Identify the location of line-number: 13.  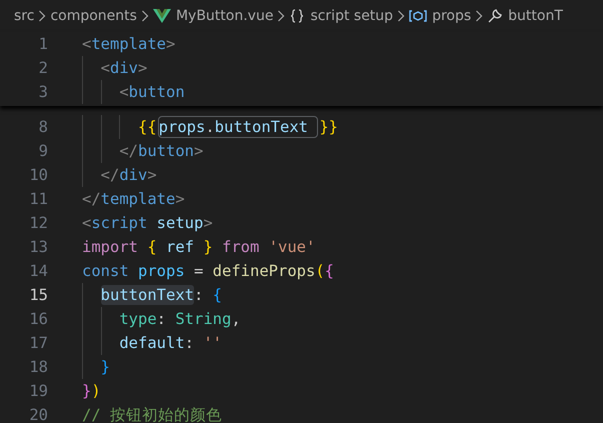
(38, 247).